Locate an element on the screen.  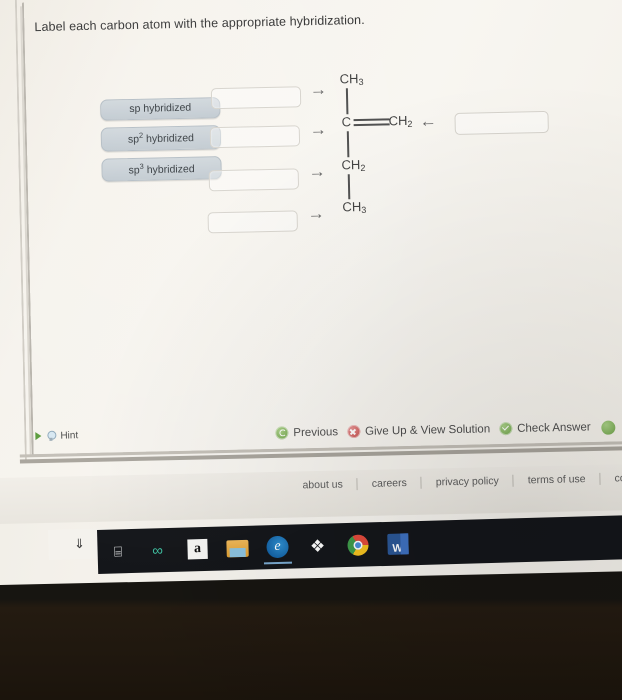
folder-glyph is located at coordinates (237, 548).